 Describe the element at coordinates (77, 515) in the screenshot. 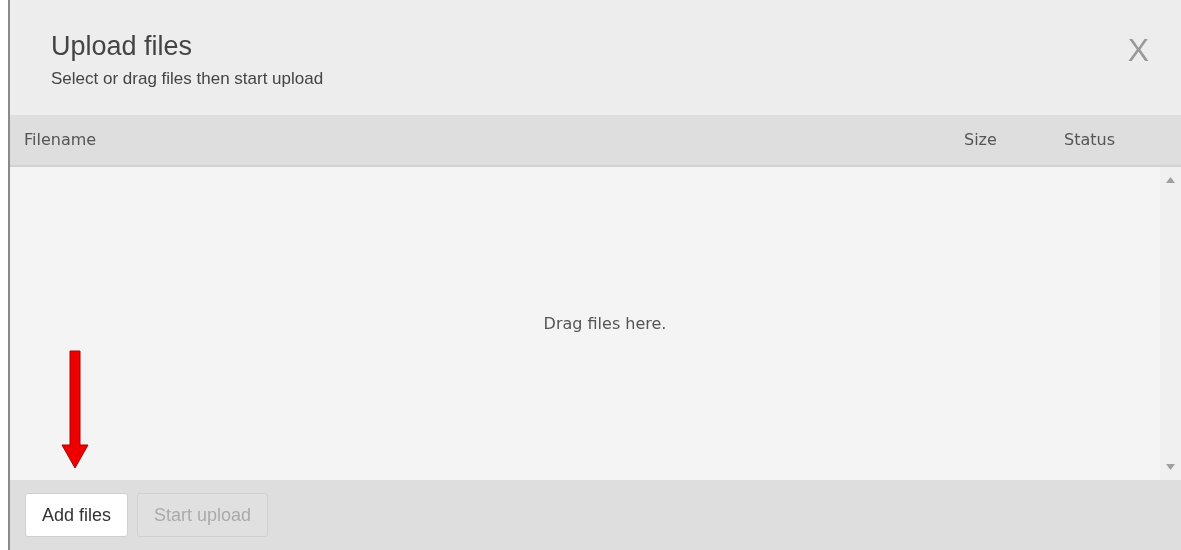

I see `footer-button: Add files` at that location.